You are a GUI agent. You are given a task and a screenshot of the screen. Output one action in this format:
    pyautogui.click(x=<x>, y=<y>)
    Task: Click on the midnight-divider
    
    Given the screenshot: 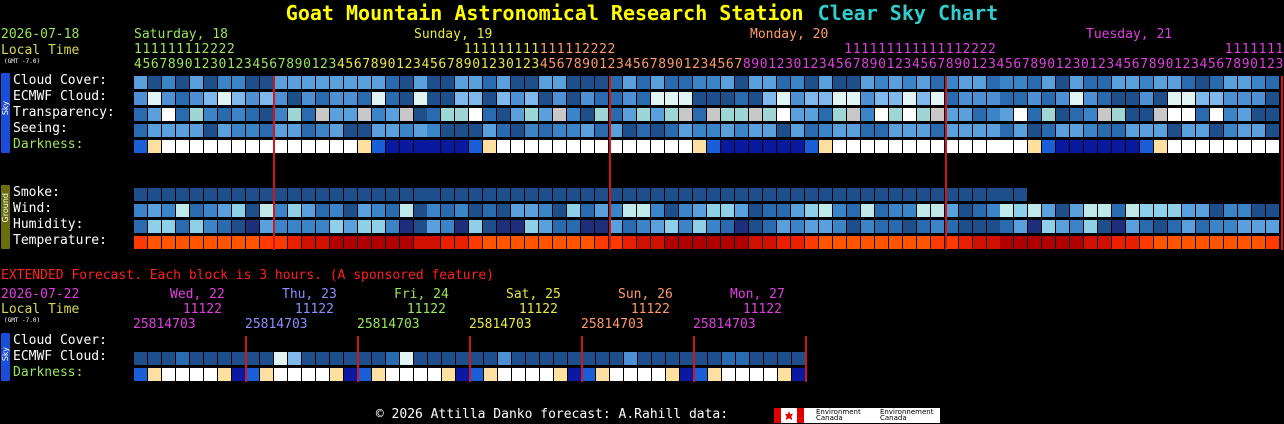 What is the action you would take?
    pyautogui.click(x=610, y=163)
    